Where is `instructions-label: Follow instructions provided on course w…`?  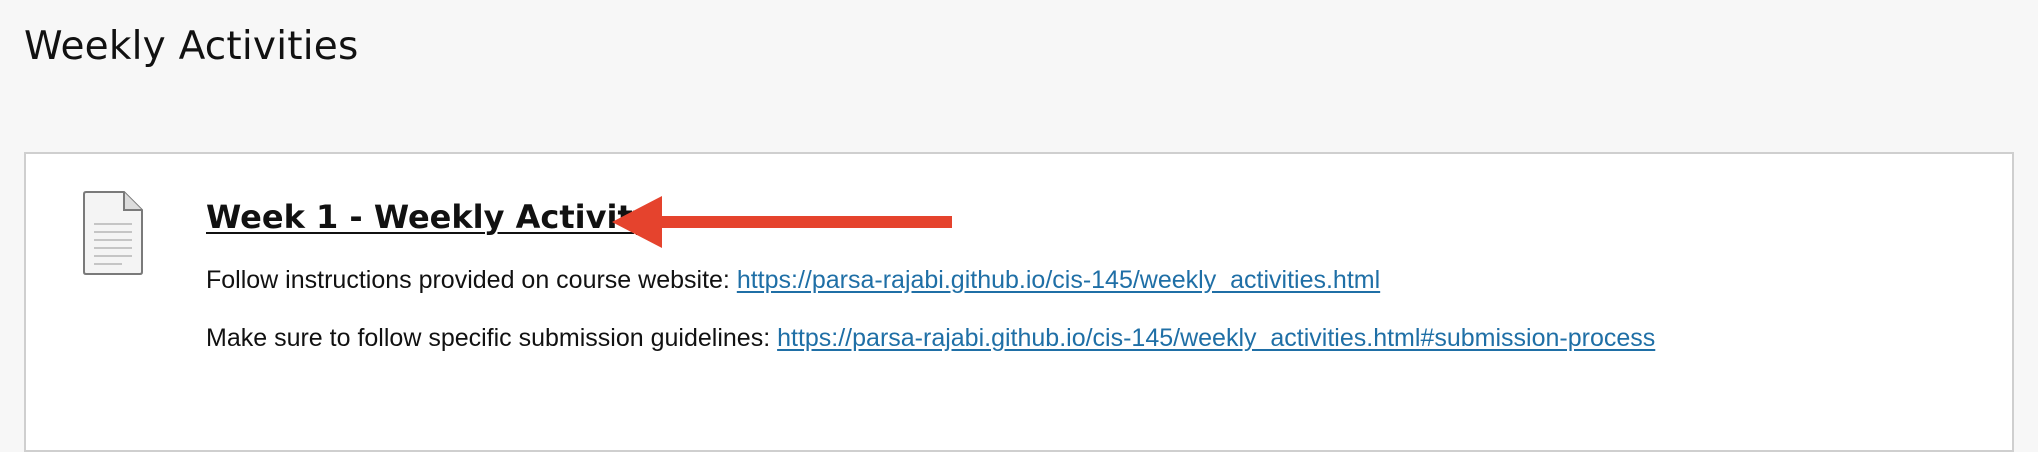
instructions-label: Follow instructions provided on course w… is located at coordinates (471, 280).